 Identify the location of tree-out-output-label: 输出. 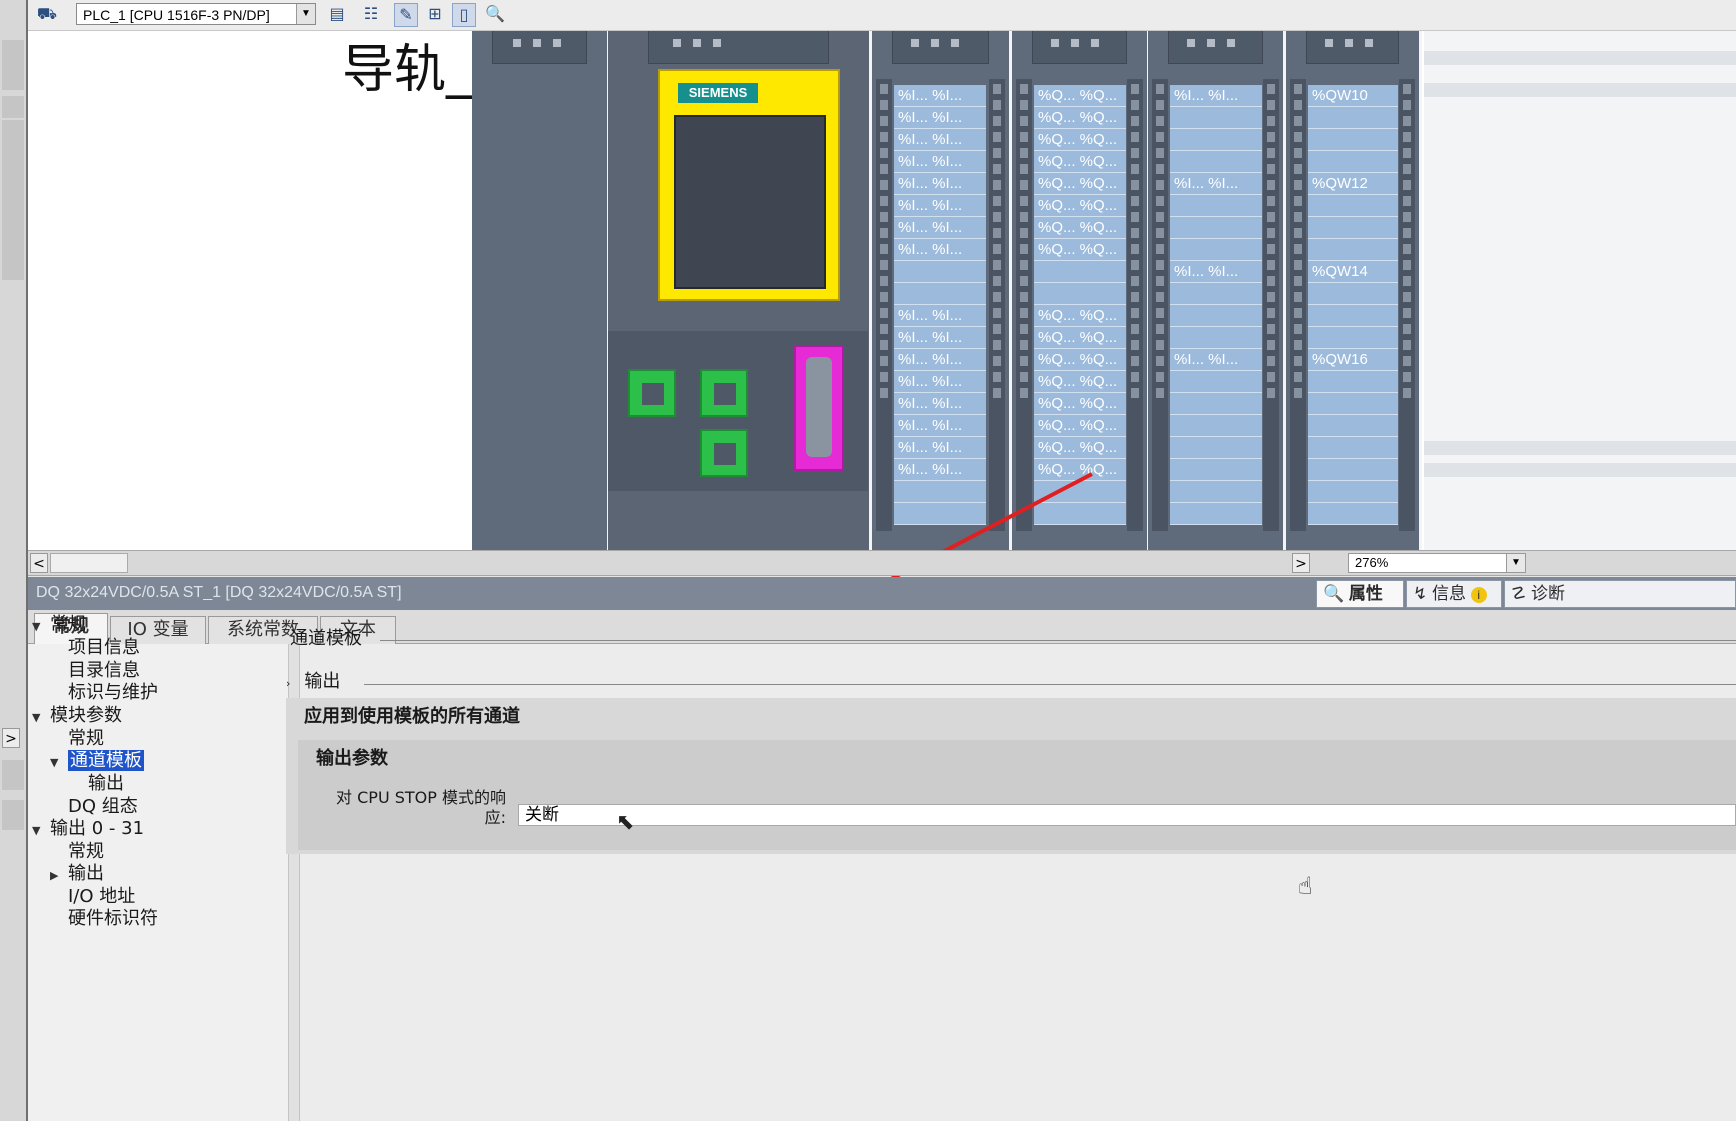
(86, 873).